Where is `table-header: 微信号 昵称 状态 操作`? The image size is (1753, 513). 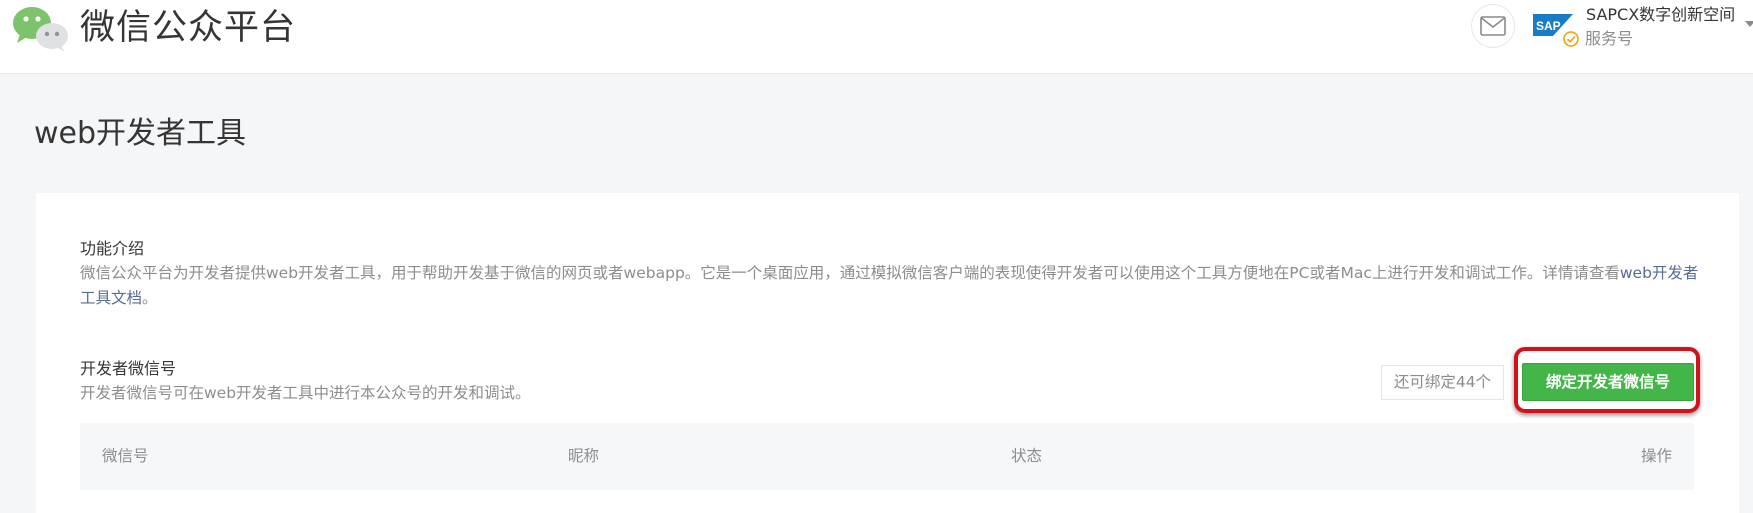 table-header: 微信号 昵称 状态 操作 is located at coordinates (887, 456).